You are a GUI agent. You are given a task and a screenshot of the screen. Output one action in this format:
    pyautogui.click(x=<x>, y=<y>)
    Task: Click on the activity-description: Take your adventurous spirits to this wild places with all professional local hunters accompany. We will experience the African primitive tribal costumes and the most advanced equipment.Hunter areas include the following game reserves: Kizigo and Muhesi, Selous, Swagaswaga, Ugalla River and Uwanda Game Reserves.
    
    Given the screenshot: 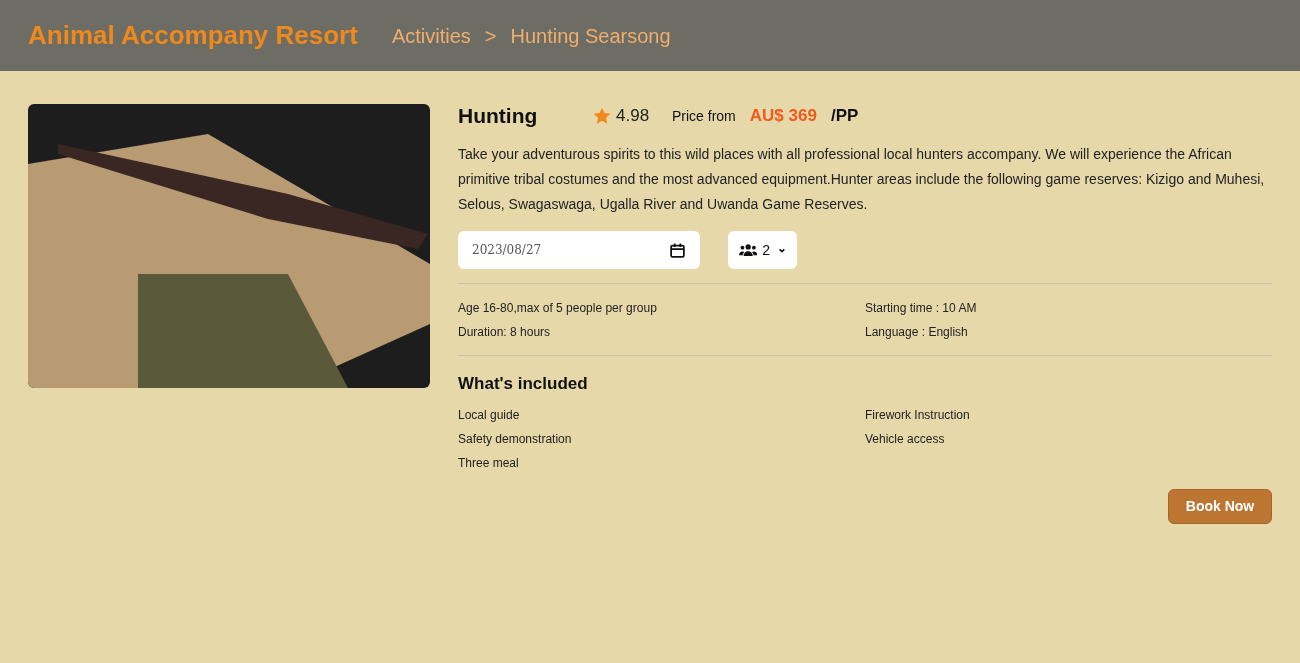 What is the action you would take?
    pyautogui.click(x=862, y=179)
    